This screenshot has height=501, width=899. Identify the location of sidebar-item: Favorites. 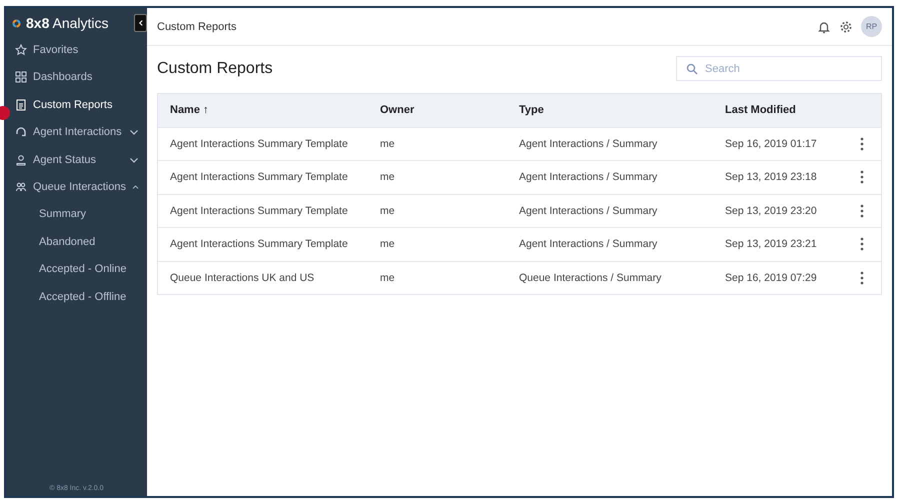
(76, 50).